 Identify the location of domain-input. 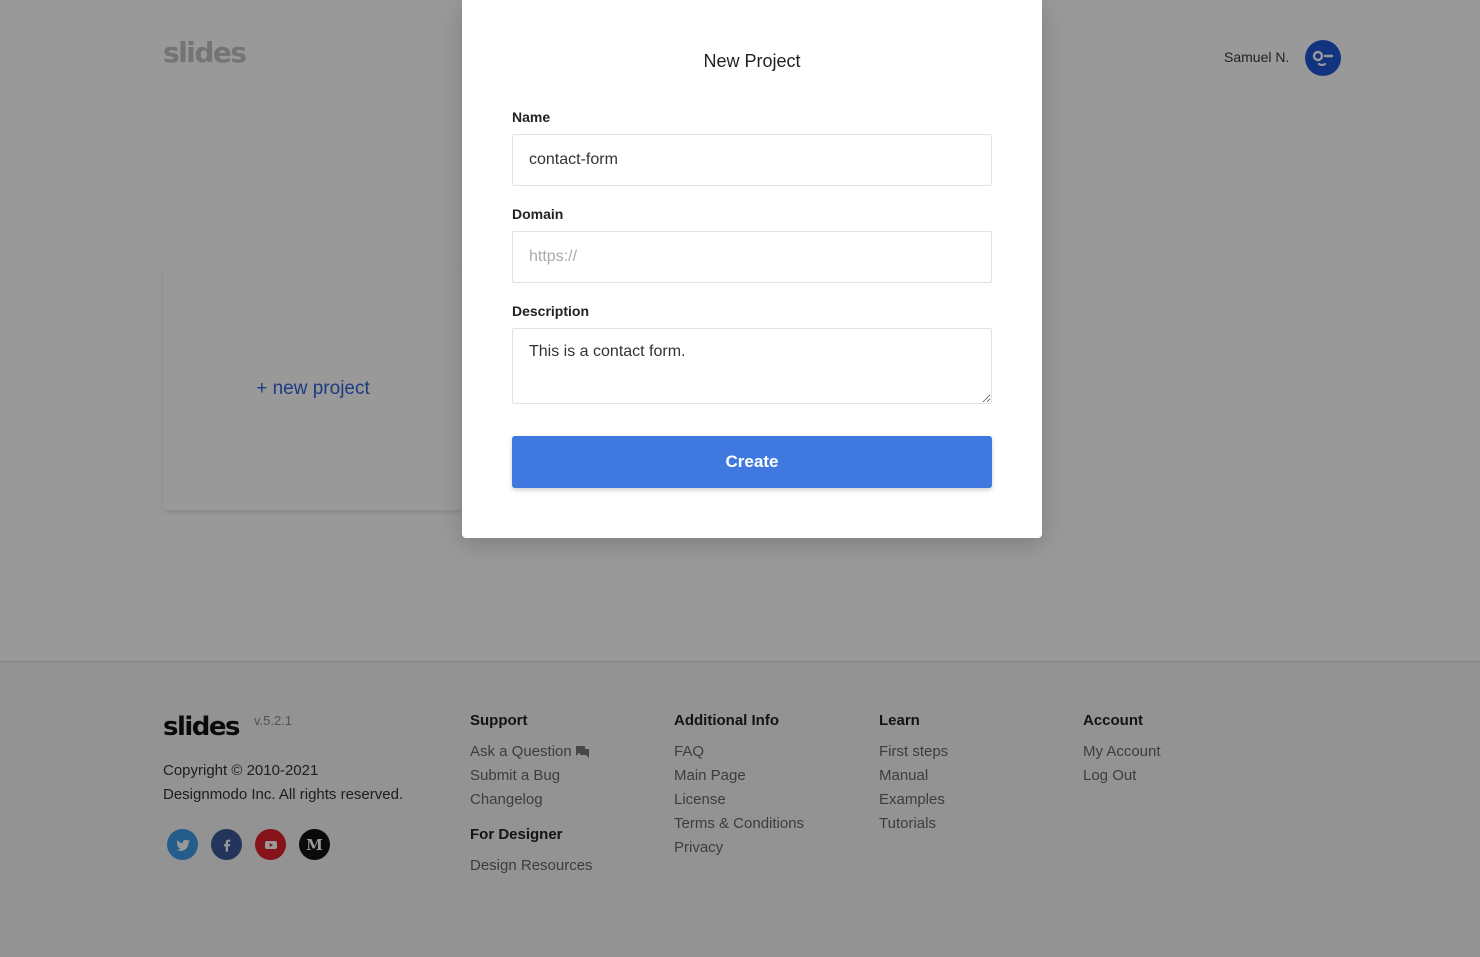
(752, 257).